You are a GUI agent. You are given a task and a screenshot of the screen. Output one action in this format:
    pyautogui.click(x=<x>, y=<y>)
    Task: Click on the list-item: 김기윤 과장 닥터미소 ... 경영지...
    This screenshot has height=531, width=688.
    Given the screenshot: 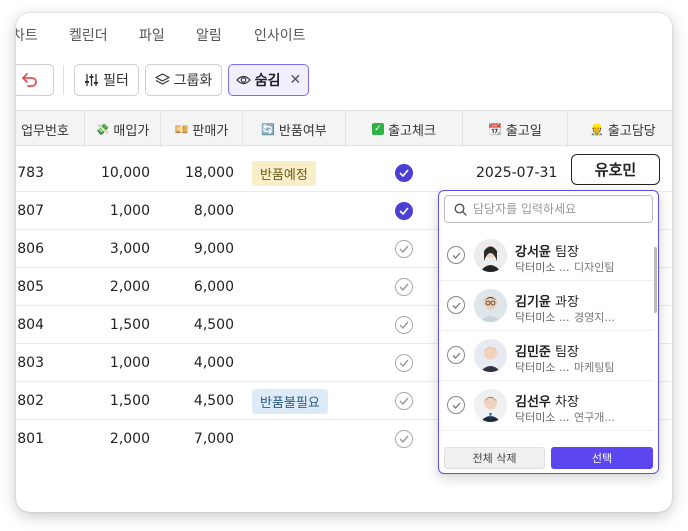 What is the action you would take?
    pyautogui.click(x=546, y=306)
    